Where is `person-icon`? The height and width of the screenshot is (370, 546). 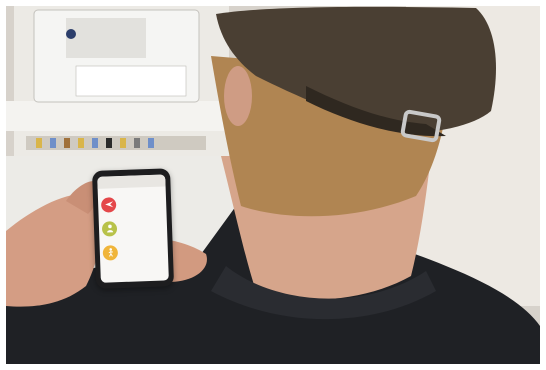
person-icon is located at coordinates (109, 228).